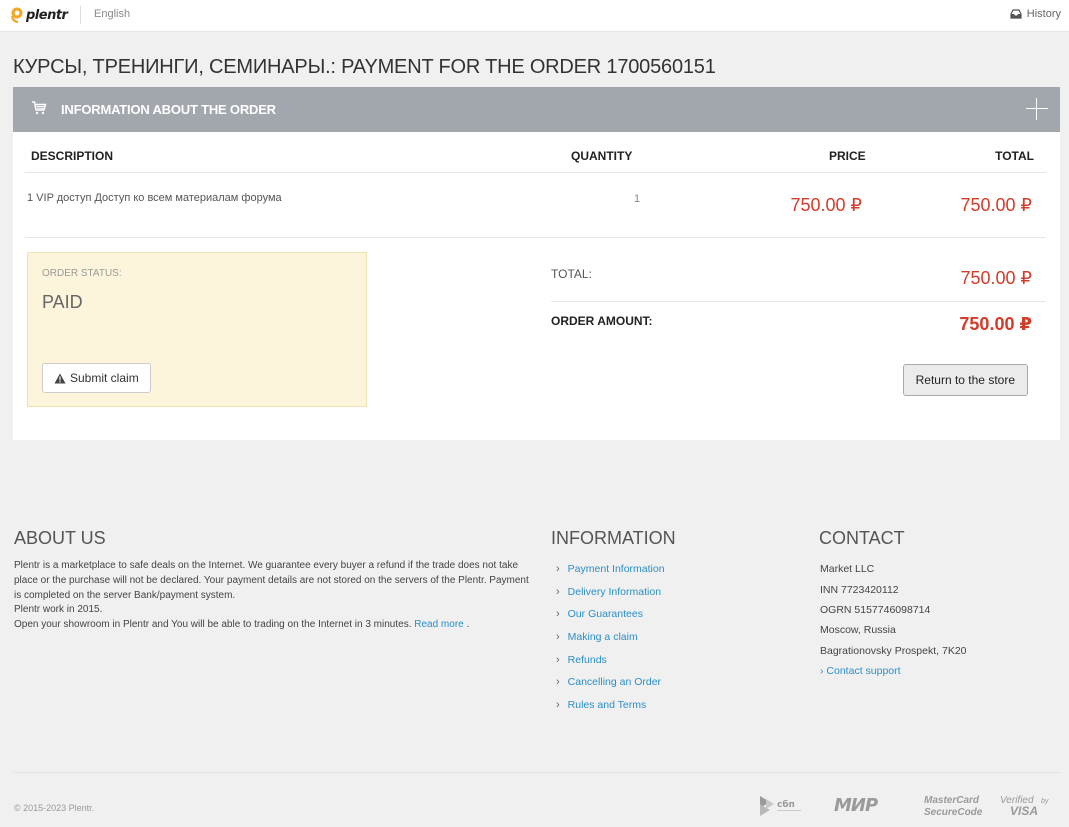  What do you see at coordinates (875, 609) in the screenshot?
I see `contact-line: OGRN 5157746098714` at bounding box center [875, 609].